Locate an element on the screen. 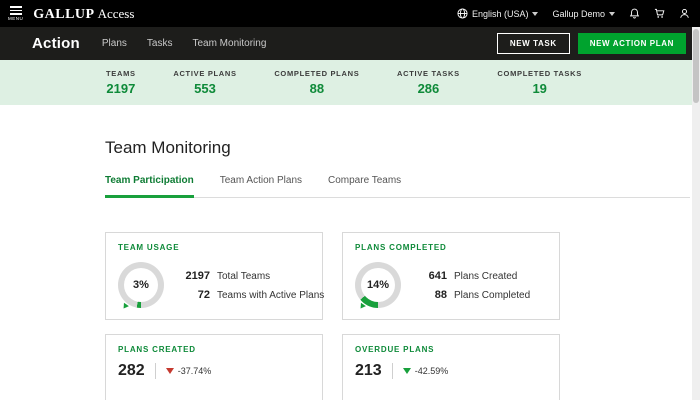 This screenshot has width=700, height=400. legend-row: 641 Plans Created is located at coordinates (473, 276).